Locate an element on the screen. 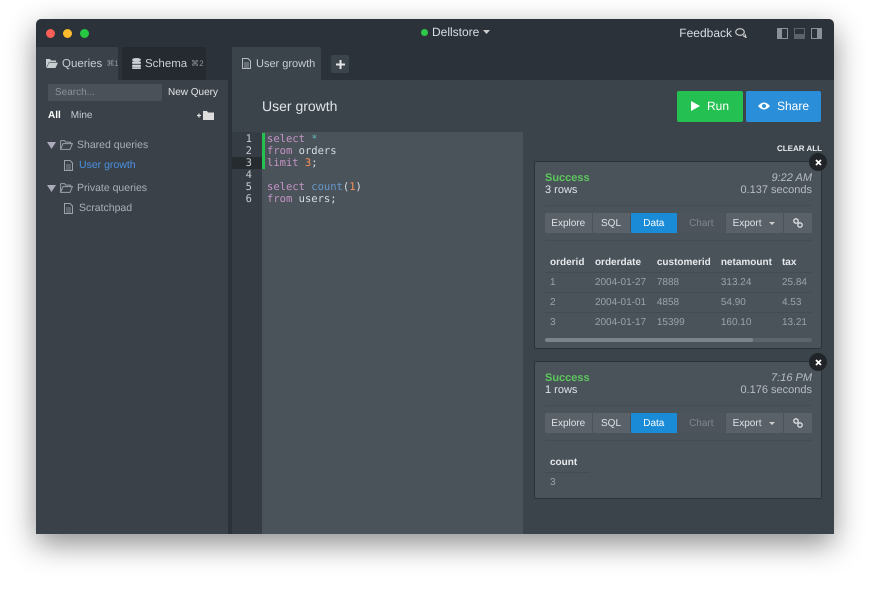 Image resolution: width=870 pixels, height=590 pixels. line-number: 4 is located at coordinates (248, 175).